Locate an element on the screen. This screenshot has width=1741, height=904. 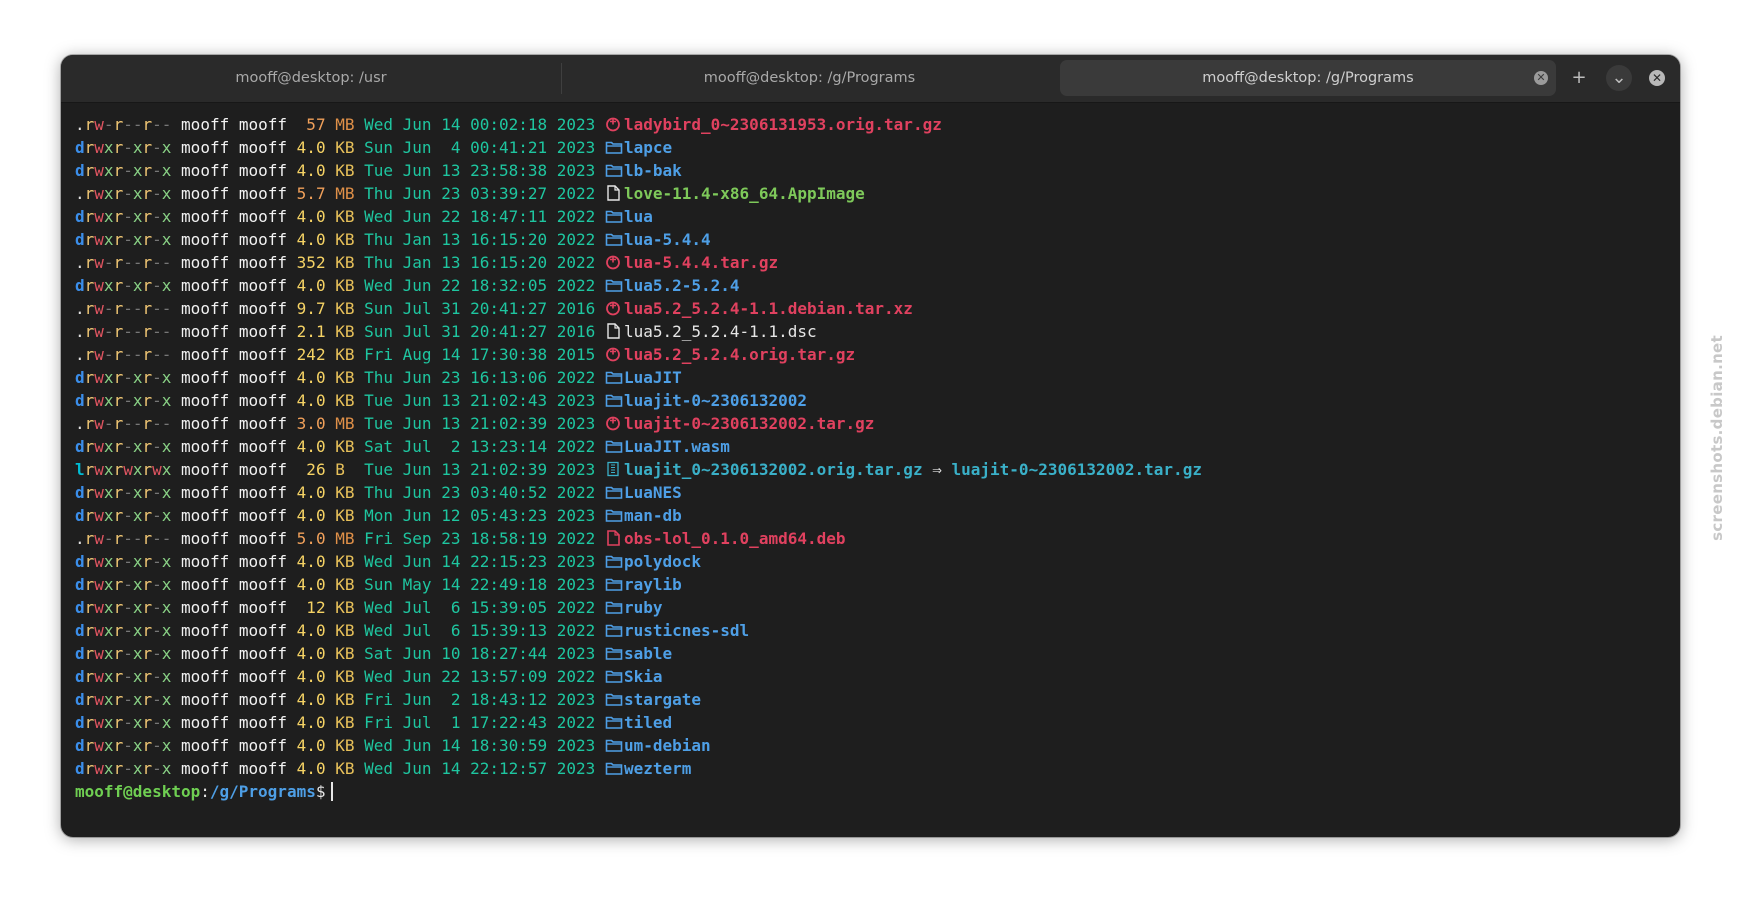
file-name: polydock is located at coordinates (662, 561).